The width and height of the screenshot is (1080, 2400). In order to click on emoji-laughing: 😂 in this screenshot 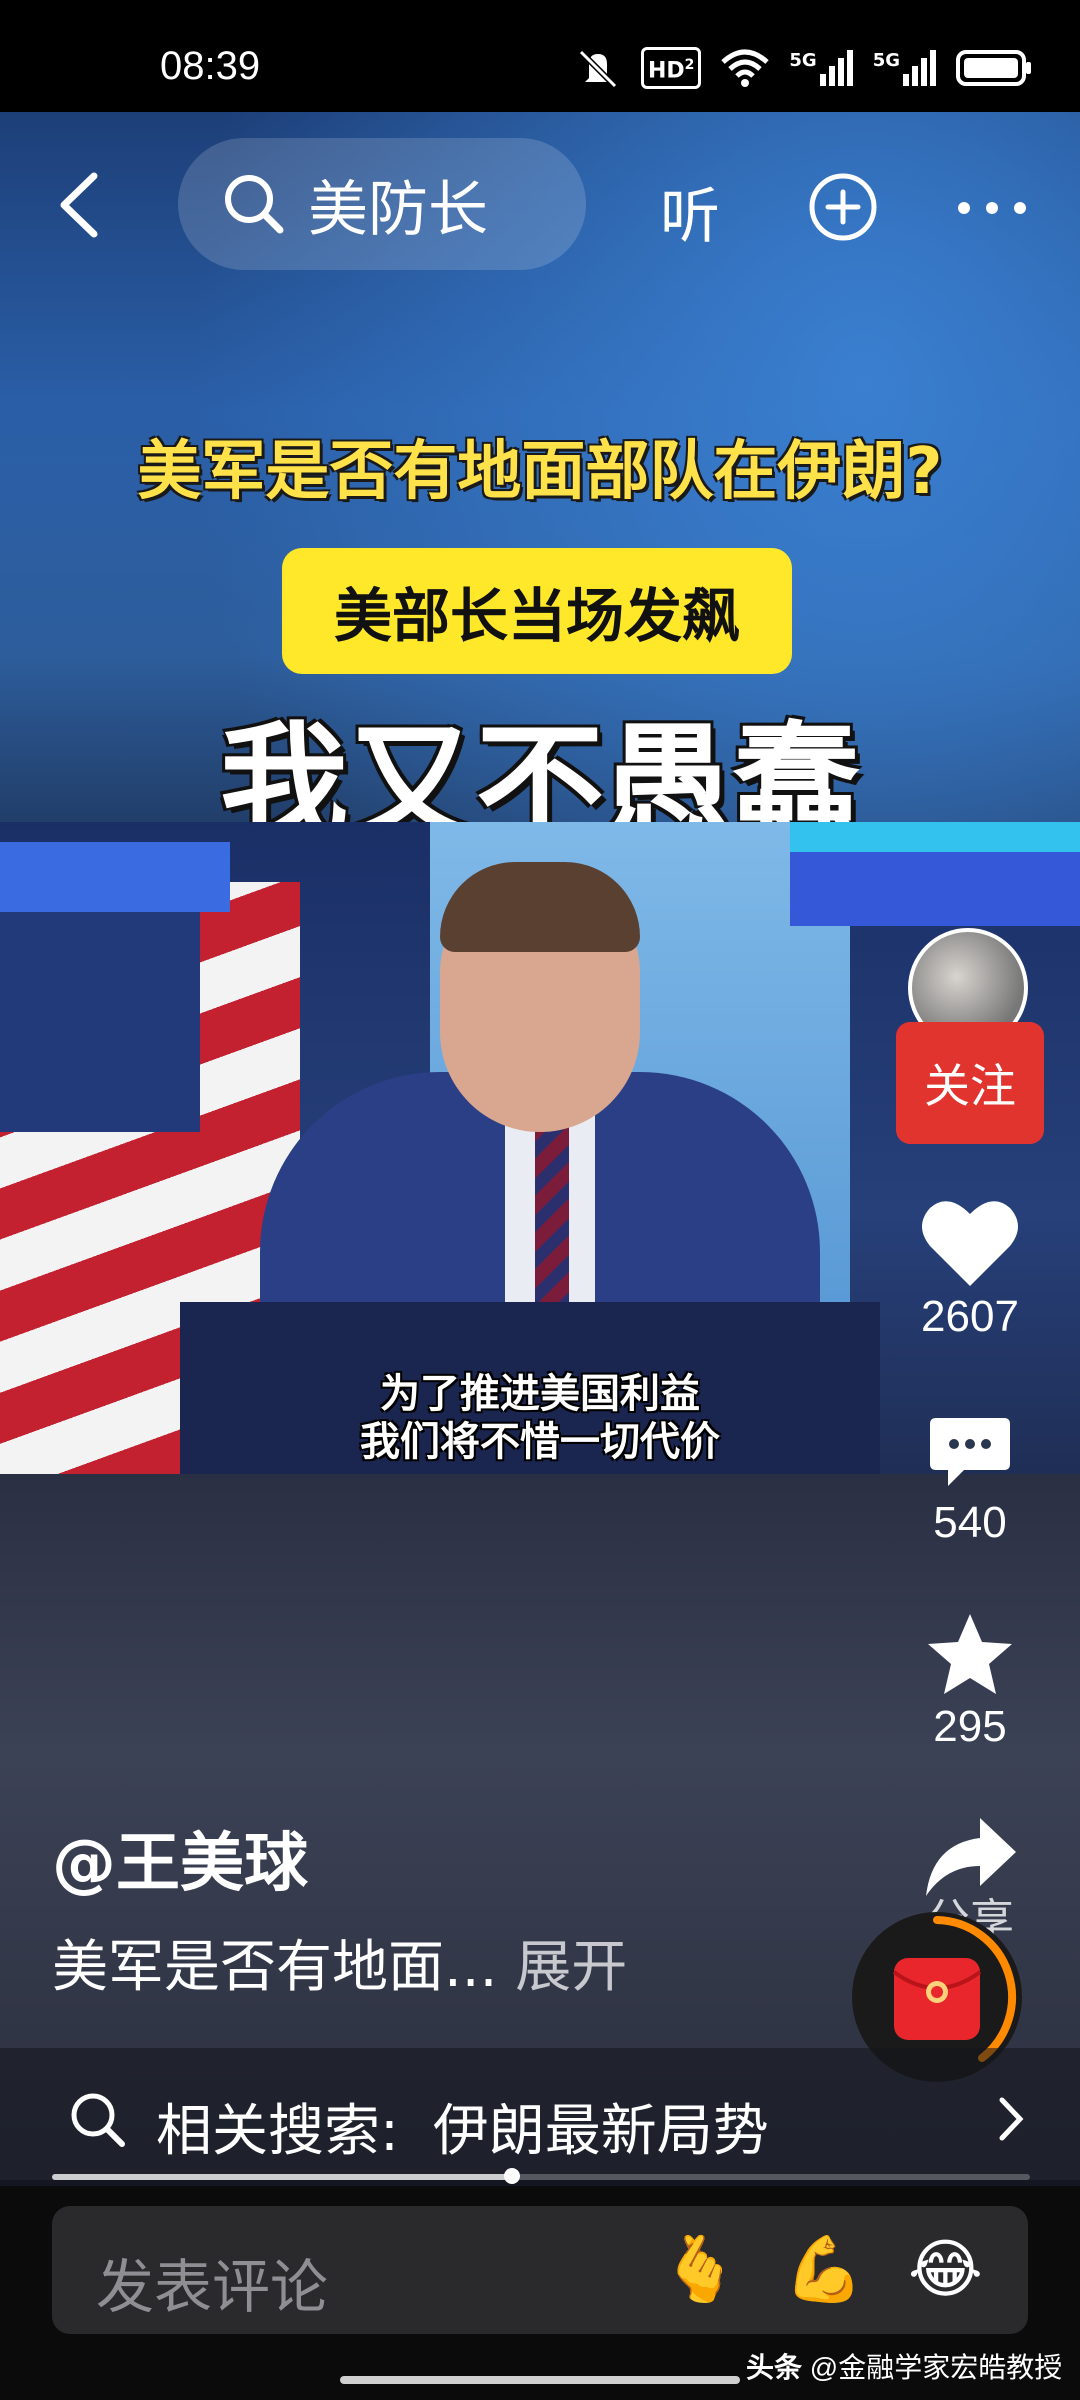, I will do `click(945, 2270)`.